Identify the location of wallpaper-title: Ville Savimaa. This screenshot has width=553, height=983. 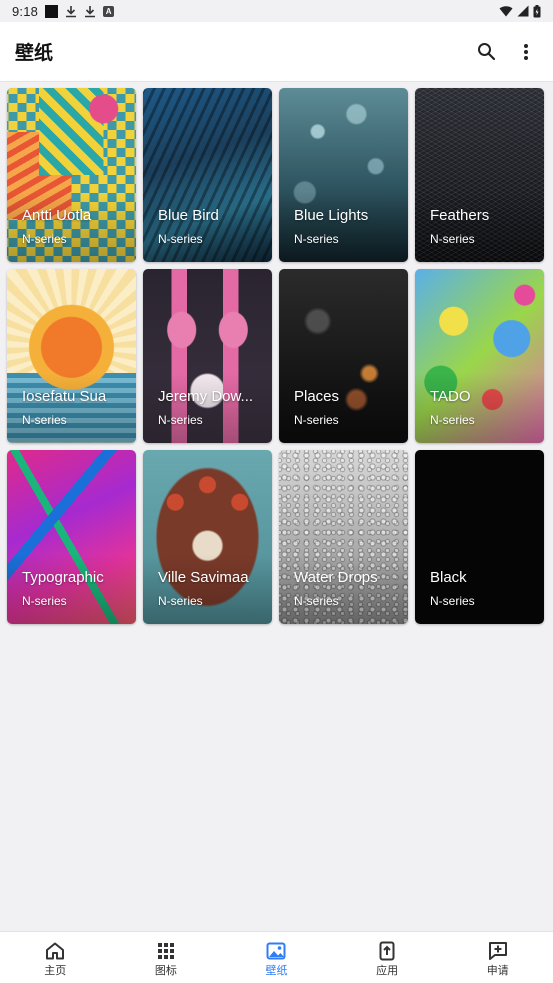
(203, 577).